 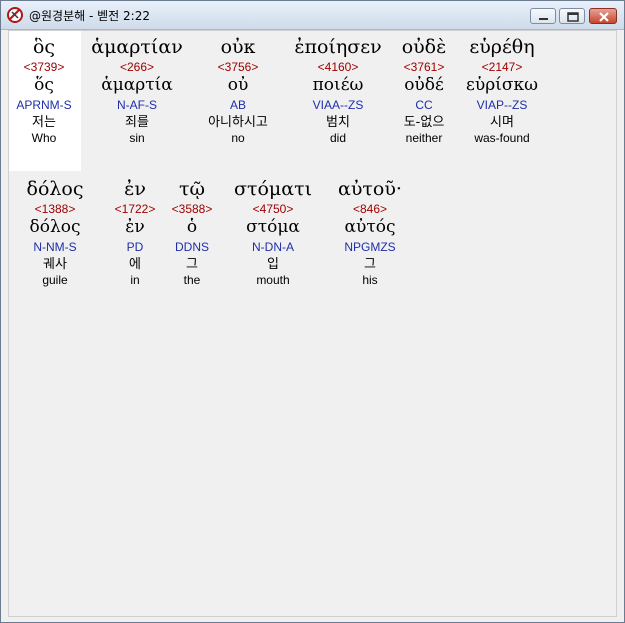 What do you see at coordinates (55, 209) in the screenshot?
I see `strong-number: <1388>` at bounding box center [55, 209].